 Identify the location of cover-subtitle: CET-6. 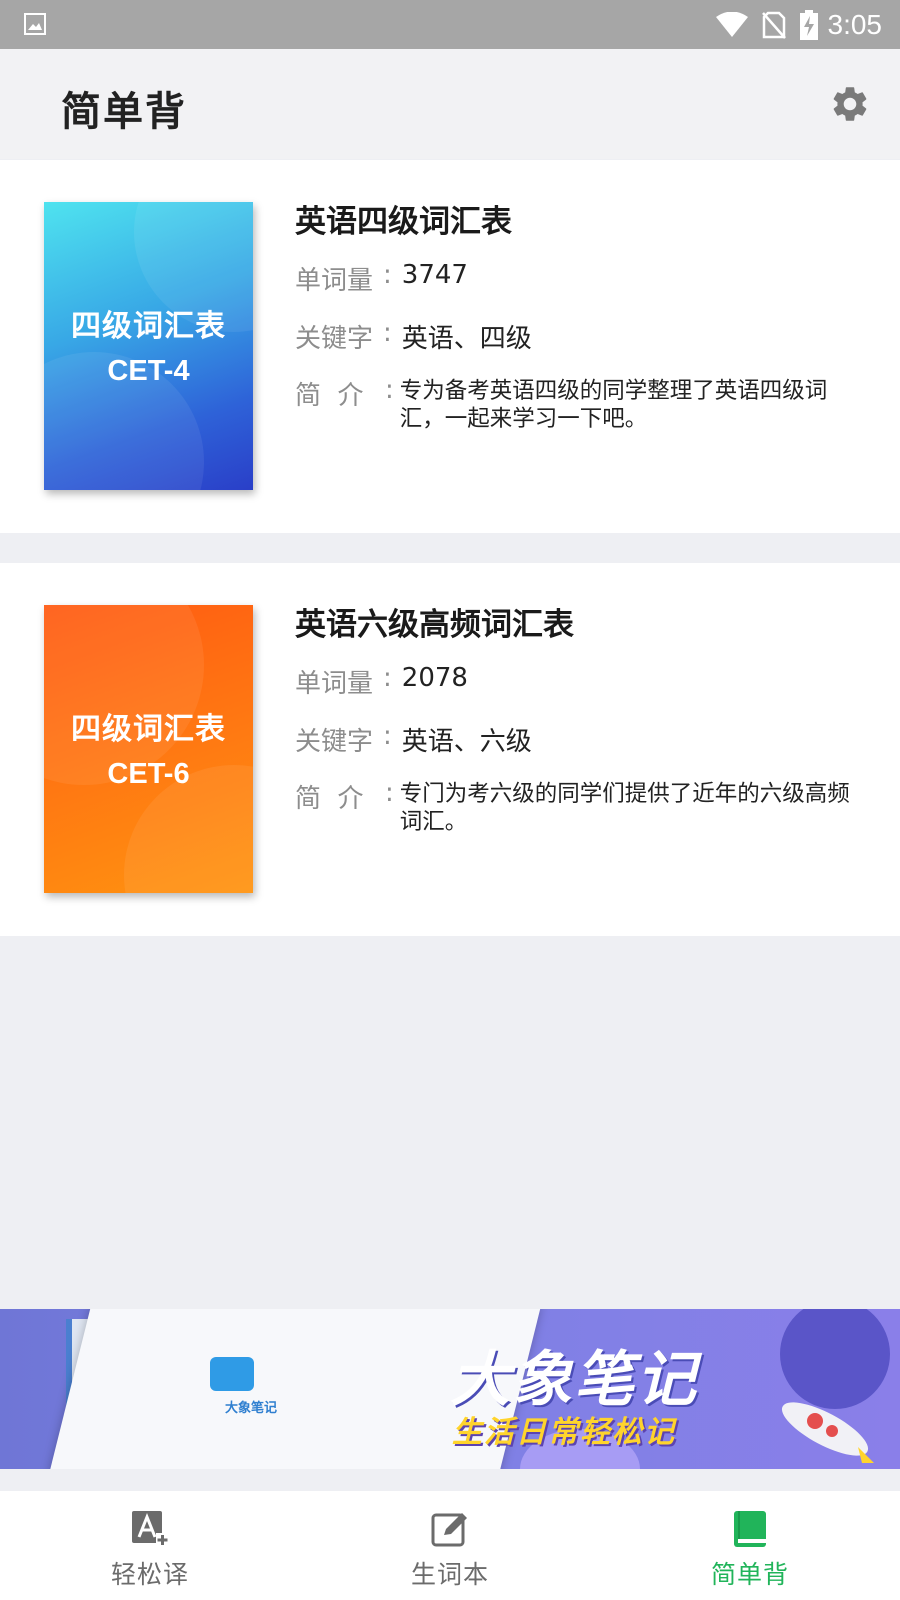
(148, 774).